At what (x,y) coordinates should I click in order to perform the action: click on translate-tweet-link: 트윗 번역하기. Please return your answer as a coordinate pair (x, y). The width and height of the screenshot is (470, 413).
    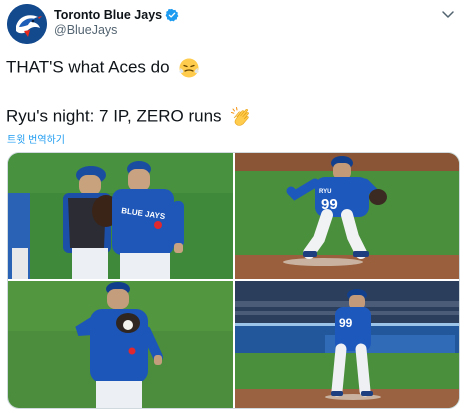
    Looking at the image, I should click on (36, 138).